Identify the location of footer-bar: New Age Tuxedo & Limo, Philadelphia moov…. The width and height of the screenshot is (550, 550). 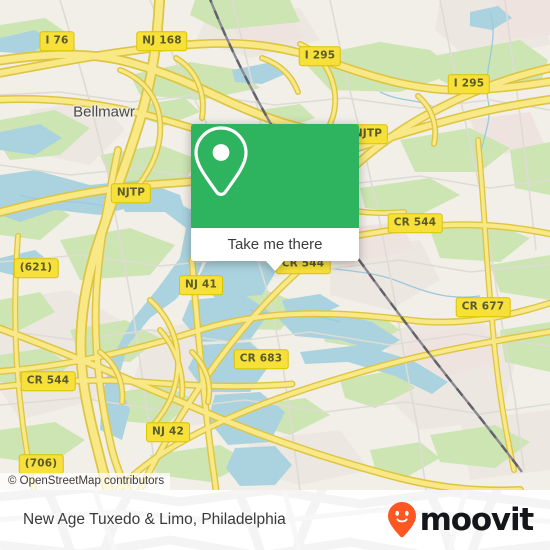
(275, 520).